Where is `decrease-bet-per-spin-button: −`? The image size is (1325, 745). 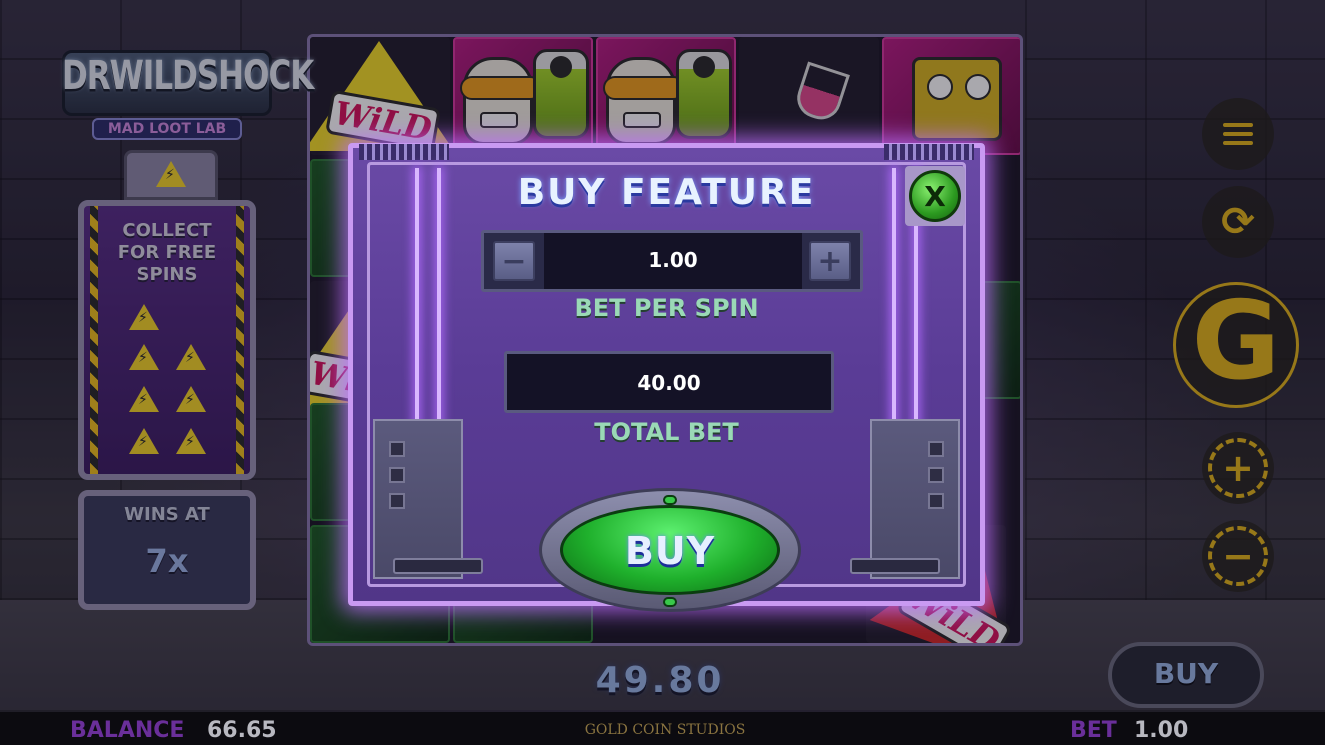 decrease-bet-per-spin-button: − is located at coordinates (514, 261).